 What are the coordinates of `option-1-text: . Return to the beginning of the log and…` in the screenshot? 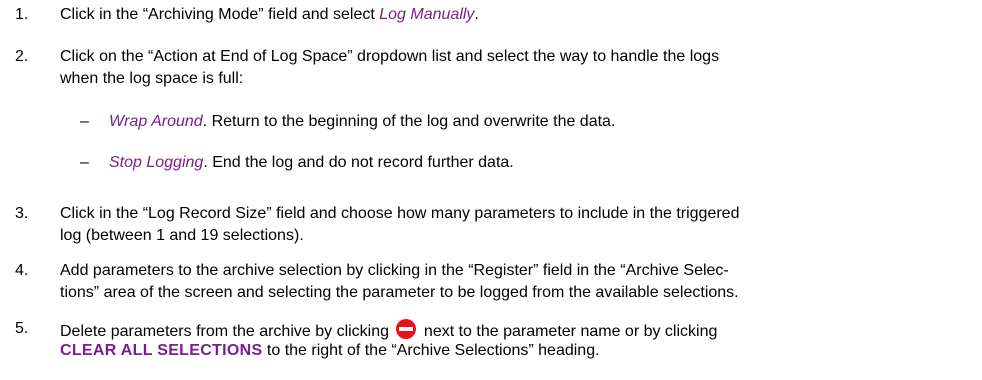 It's located at (409, 121).